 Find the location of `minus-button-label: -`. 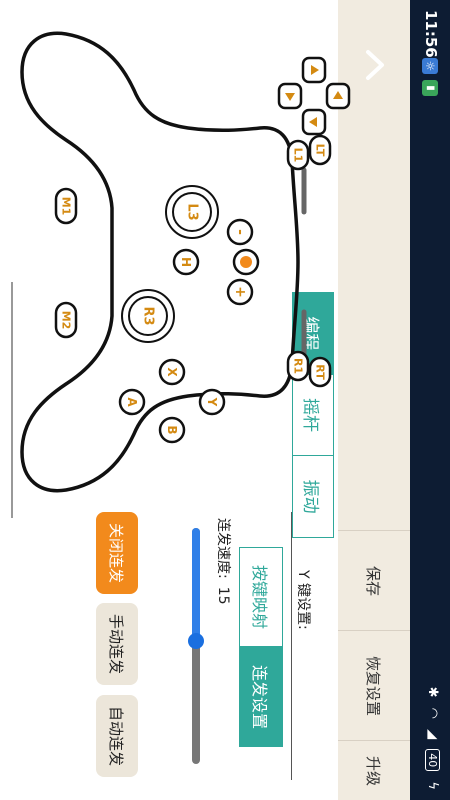

minus-button-label: - is located at coordinates (240, 232).